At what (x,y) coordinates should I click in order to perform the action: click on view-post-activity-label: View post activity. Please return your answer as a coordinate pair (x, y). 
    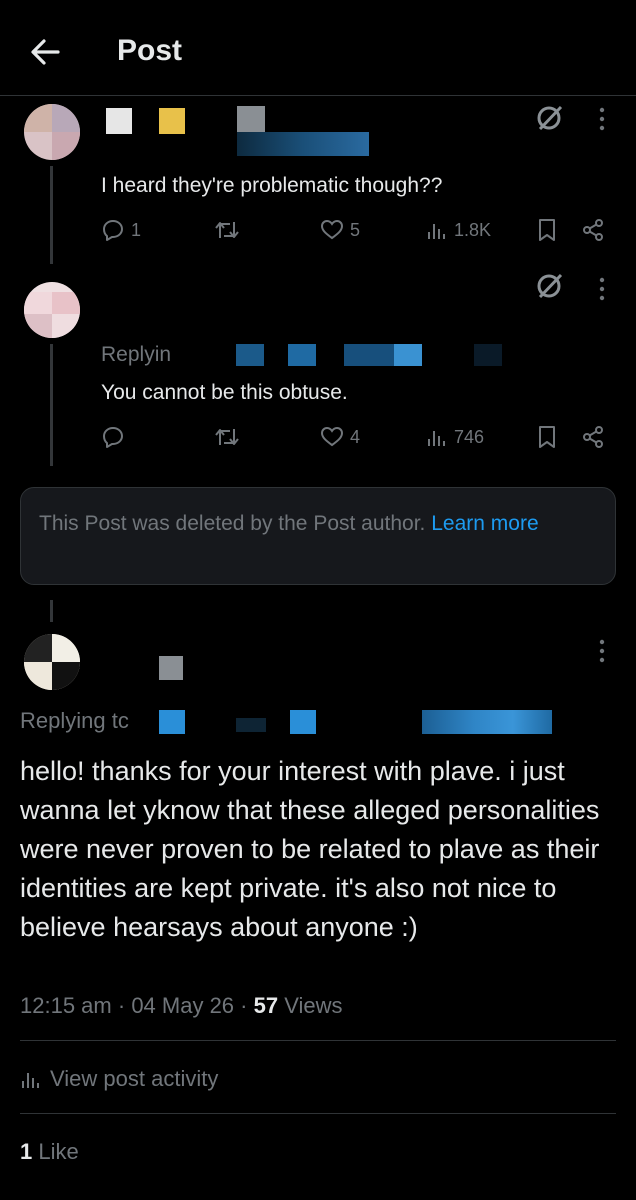
    Looking at the image, I should click on (134, 1078).